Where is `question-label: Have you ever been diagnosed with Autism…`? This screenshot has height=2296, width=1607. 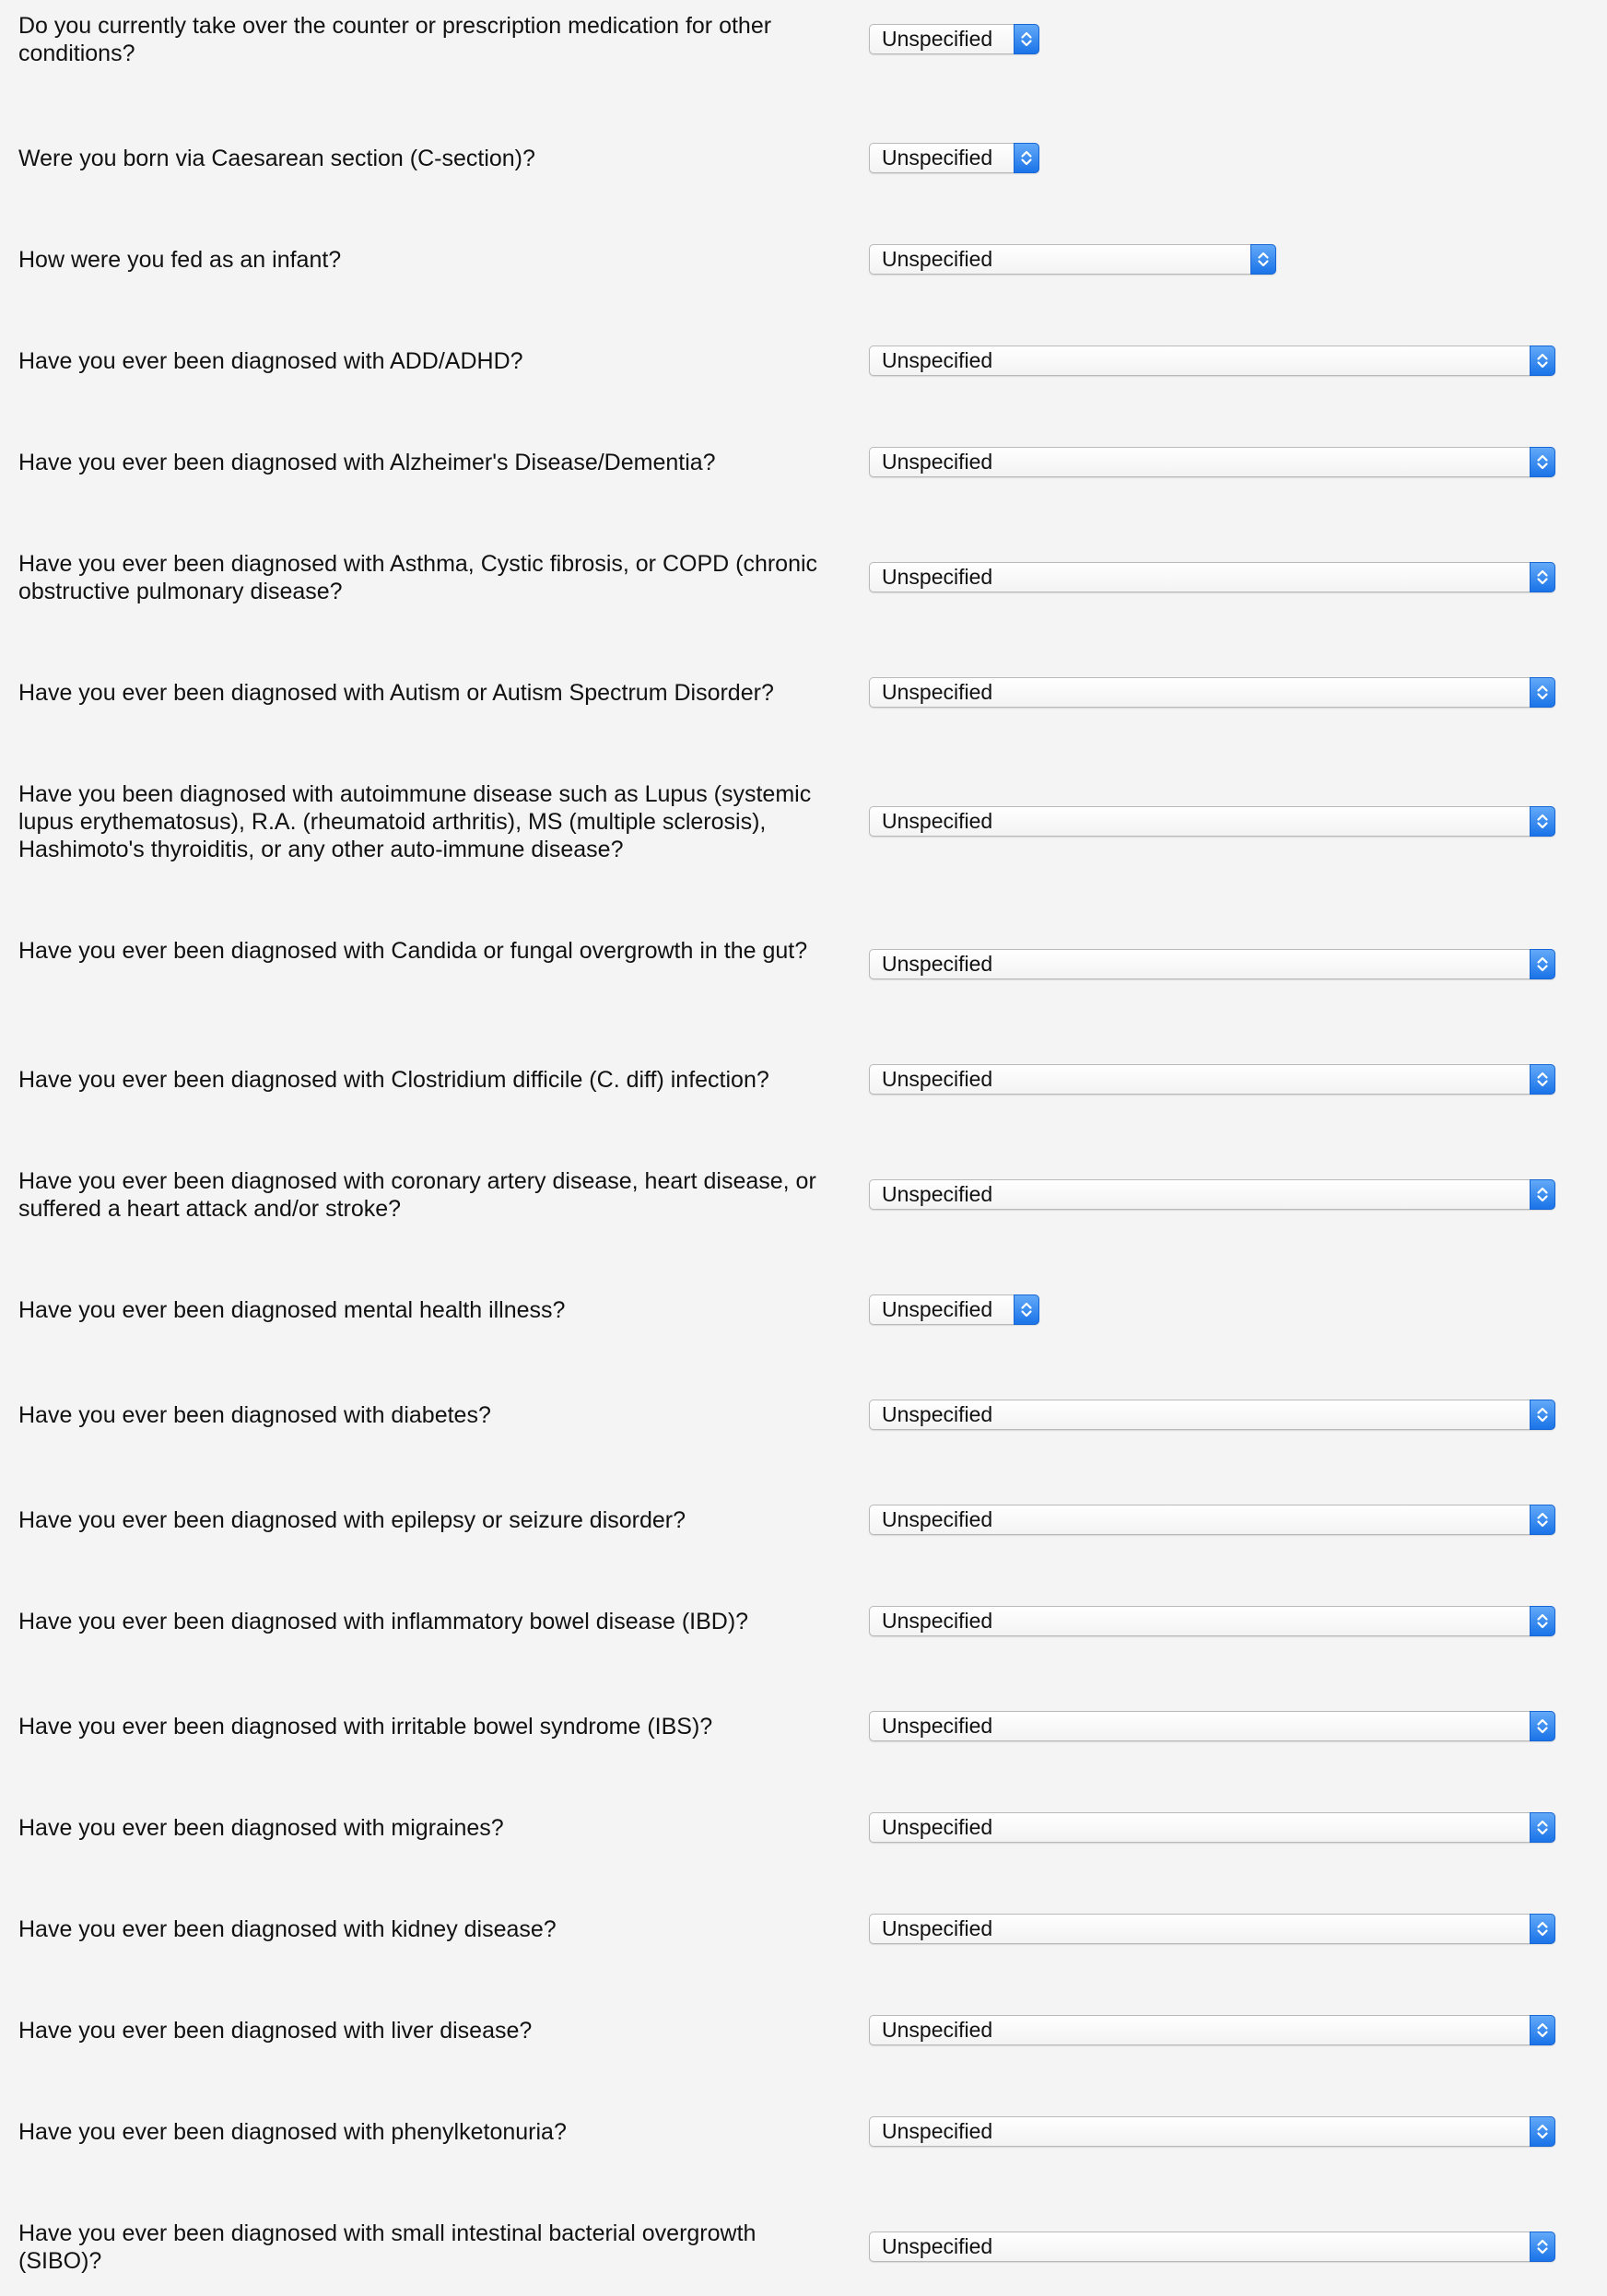 question-label: Have you ever been diagnosed with Autism… is located at coordinates (396, 693).